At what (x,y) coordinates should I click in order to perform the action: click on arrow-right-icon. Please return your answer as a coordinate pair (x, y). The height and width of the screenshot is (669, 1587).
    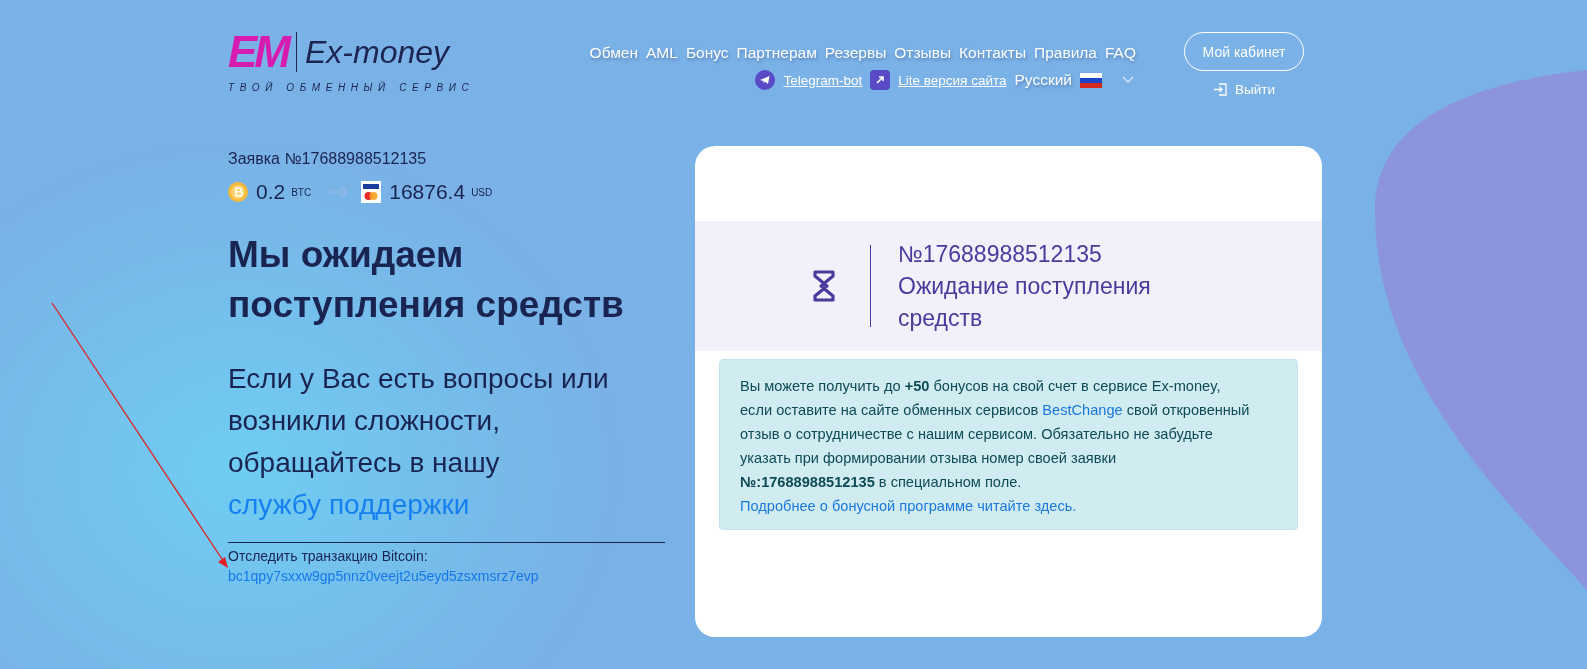
    Looking at the image, I should click on (336, 192).